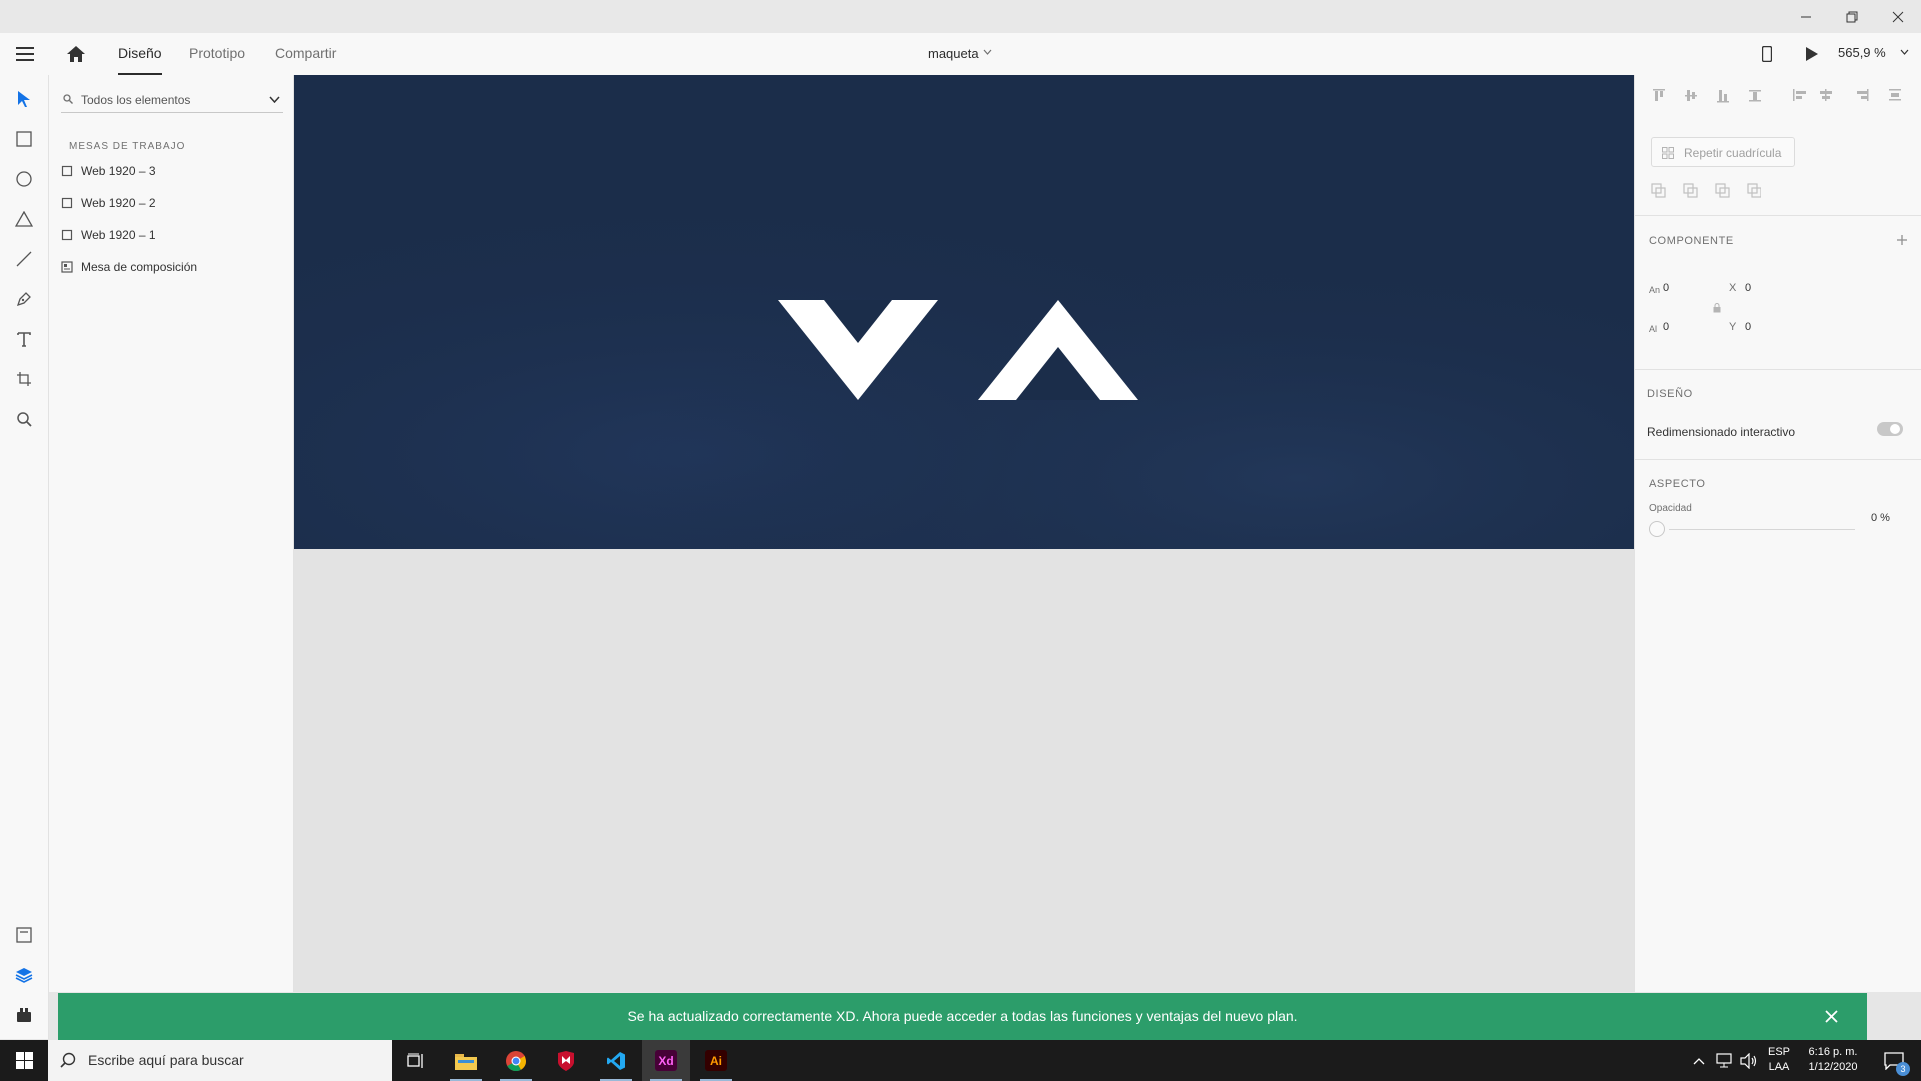 Image resolution: width=1921 pixels, height=1081 pixels. Describe the element at coordinates (1779, 1060) in the screenshot. I see `input-language-indicator: ESP LAA` at that location.